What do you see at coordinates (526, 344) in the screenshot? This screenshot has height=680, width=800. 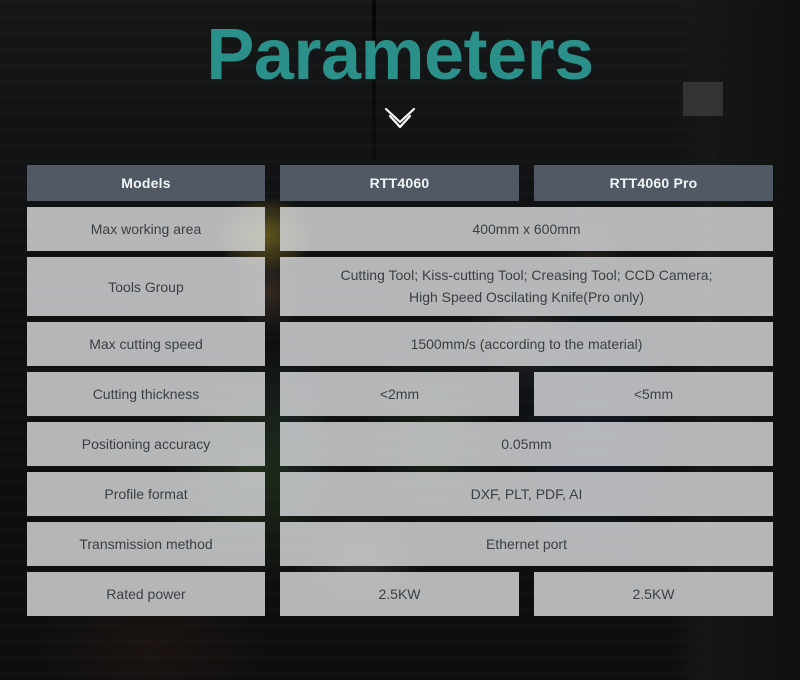 I see `row-value-merged: 1500mm/s (according to the material)` at bounding box center [526, 344].